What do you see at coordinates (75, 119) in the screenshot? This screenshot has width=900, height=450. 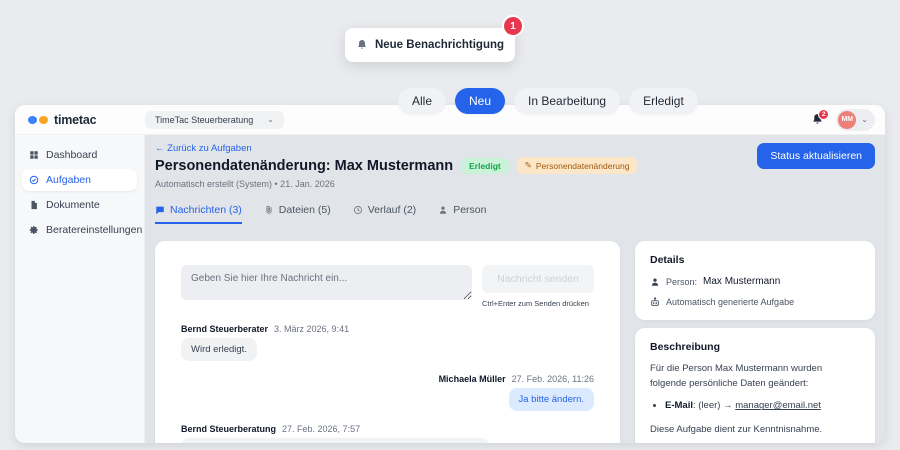 I see `brand-name: timetac` at bounding box center [75, 119].